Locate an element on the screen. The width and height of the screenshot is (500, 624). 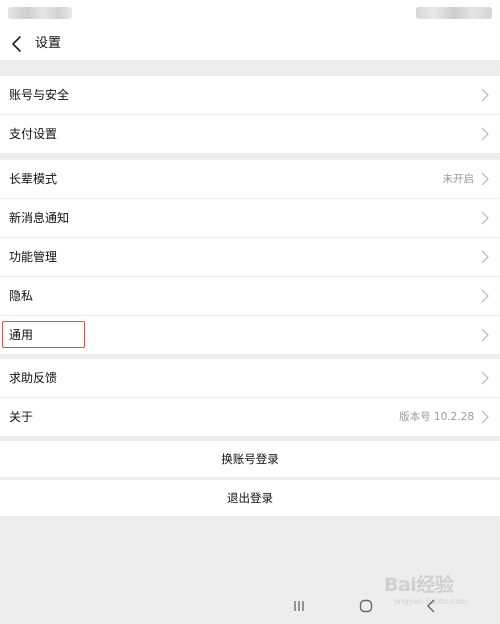
logout-button: 退出登录 is located at coordinates (250, 498).